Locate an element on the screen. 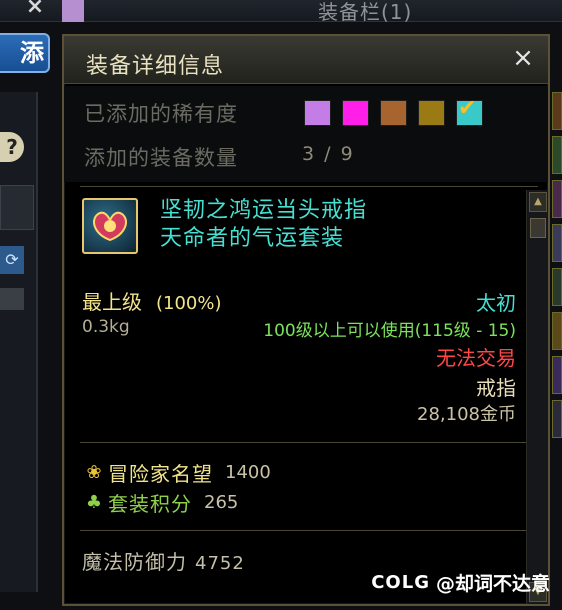 The width and height of the screenshot is (562, 610). fame-label: 冒险家名望 is located at coordinates (160, 474).